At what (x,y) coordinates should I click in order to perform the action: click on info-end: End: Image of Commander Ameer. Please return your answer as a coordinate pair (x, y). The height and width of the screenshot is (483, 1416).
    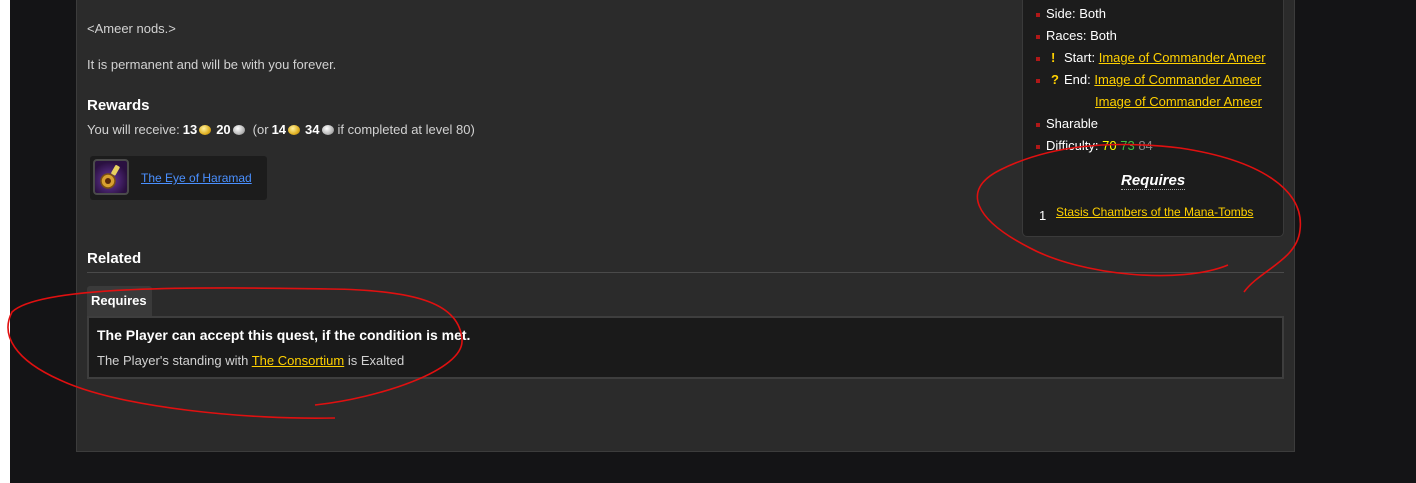
    Looking at the image, I should click on (1162, 79).